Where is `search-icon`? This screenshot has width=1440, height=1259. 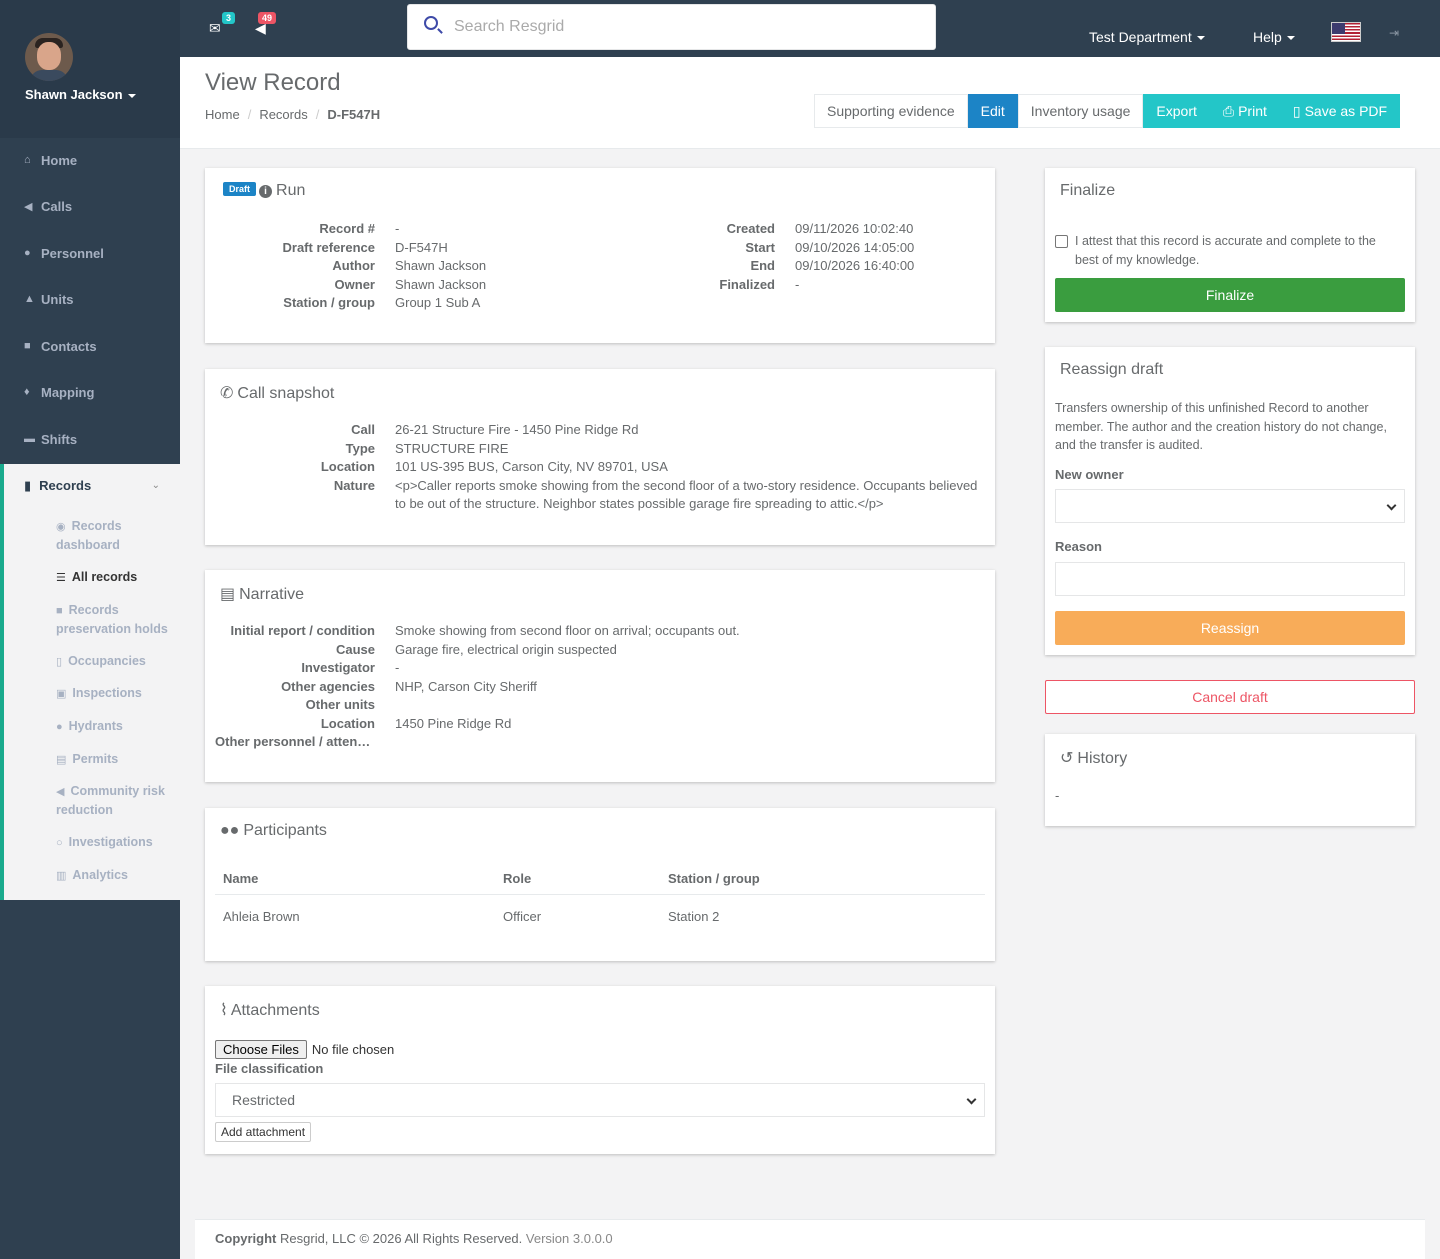 search-icon is located at coordinates (431, 23).